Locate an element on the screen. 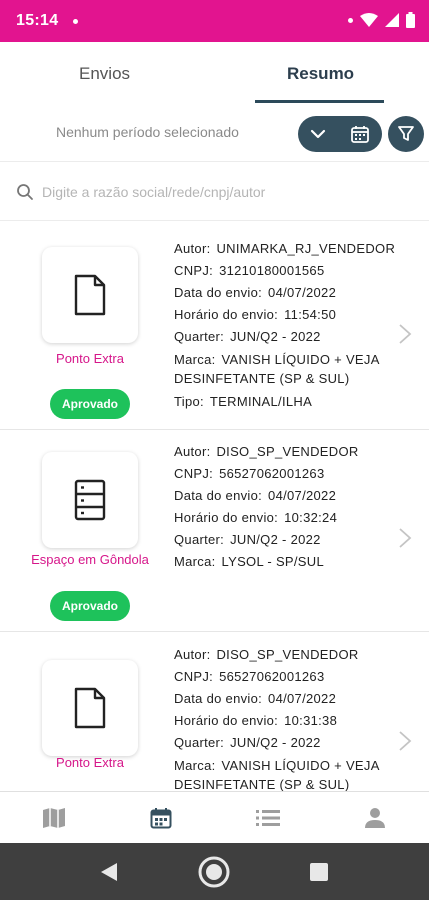 Image resolution: width=429 pixels, height=900 pixels. nav-list is located at coordinates (268, 818).